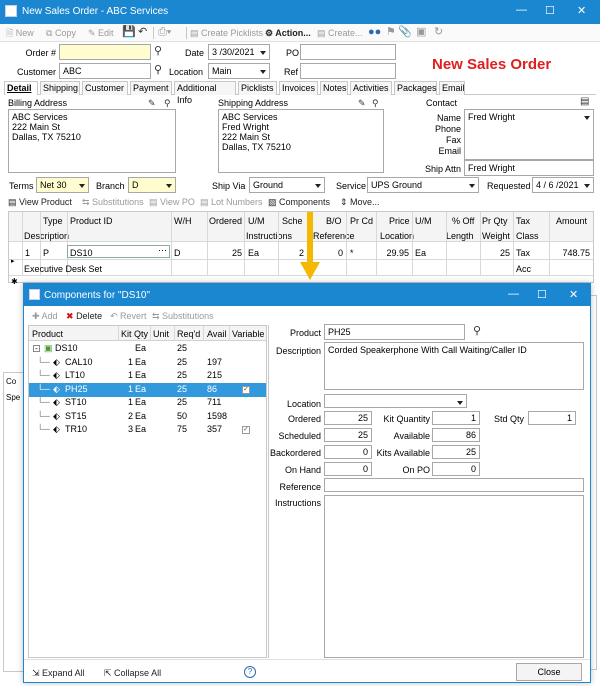 The height and width of the screenshot is (686, 600). What do you see at coordinates (58, 673) in the screenshot?
I see `expand-all-button: ⇲ Expand All` at bounding box center [58, 673].